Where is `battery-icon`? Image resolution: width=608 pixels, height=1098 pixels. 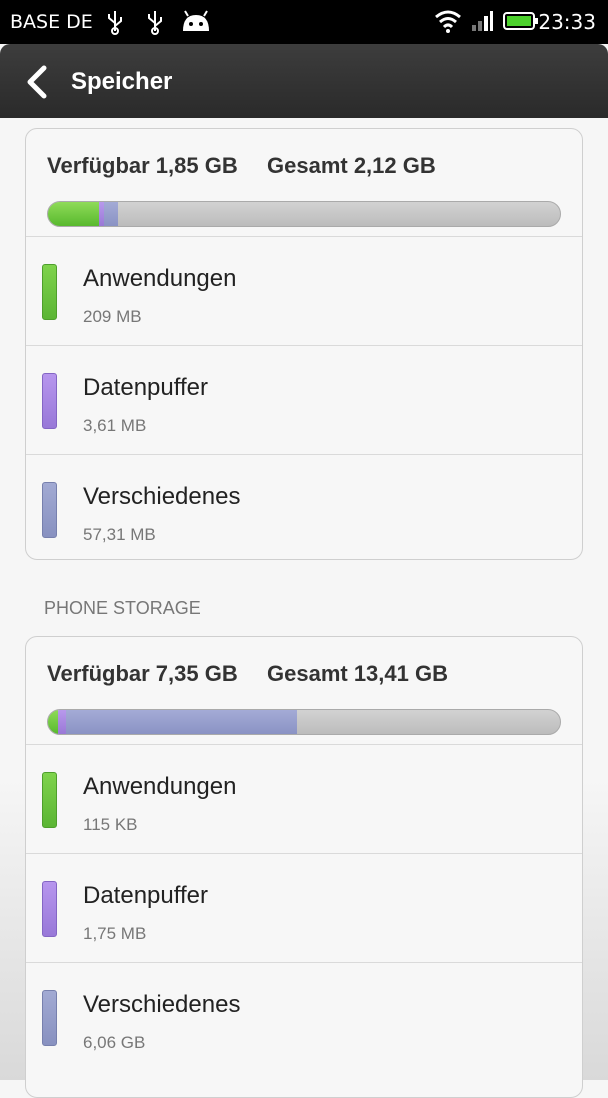 battery-icon is located at coordinates (520, 21).